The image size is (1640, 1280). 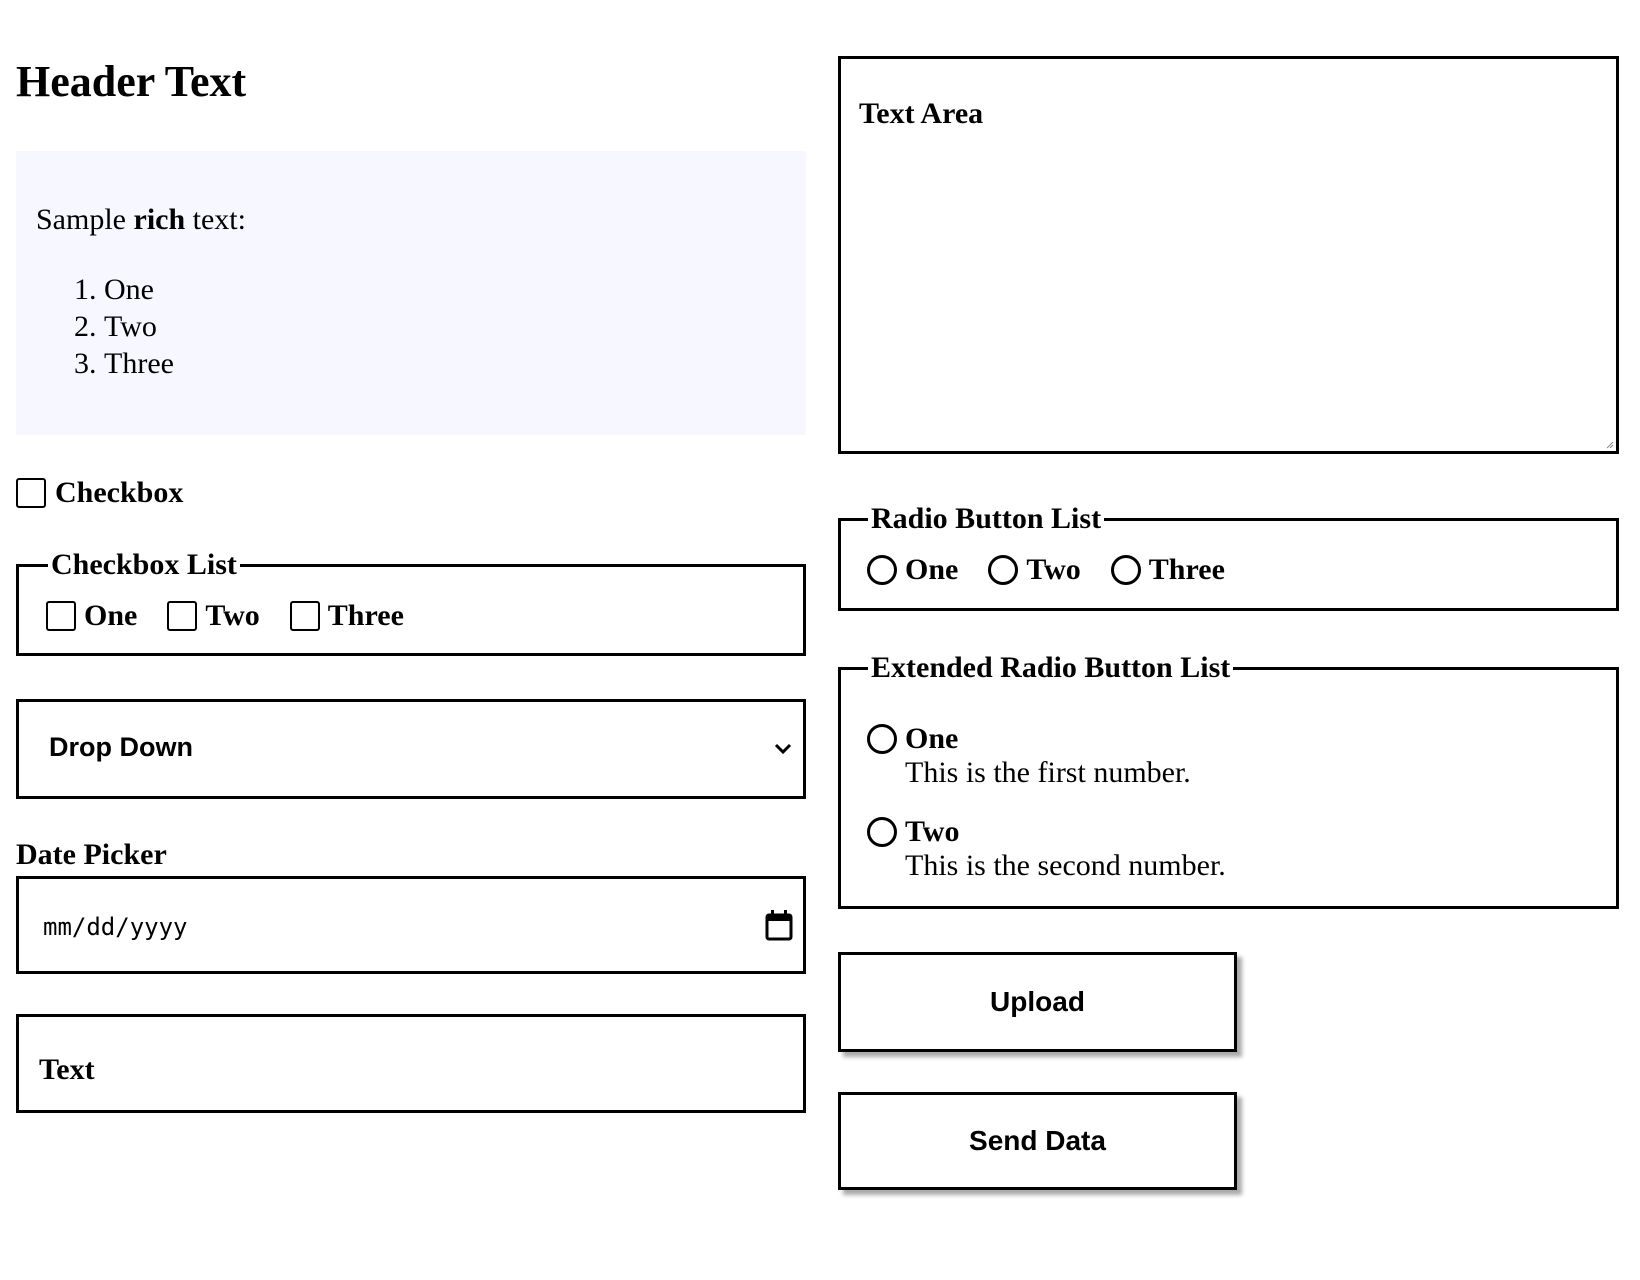 I want to click on radio-button-list: Radio Button List One Two Three, so click(x=1228, y=556).